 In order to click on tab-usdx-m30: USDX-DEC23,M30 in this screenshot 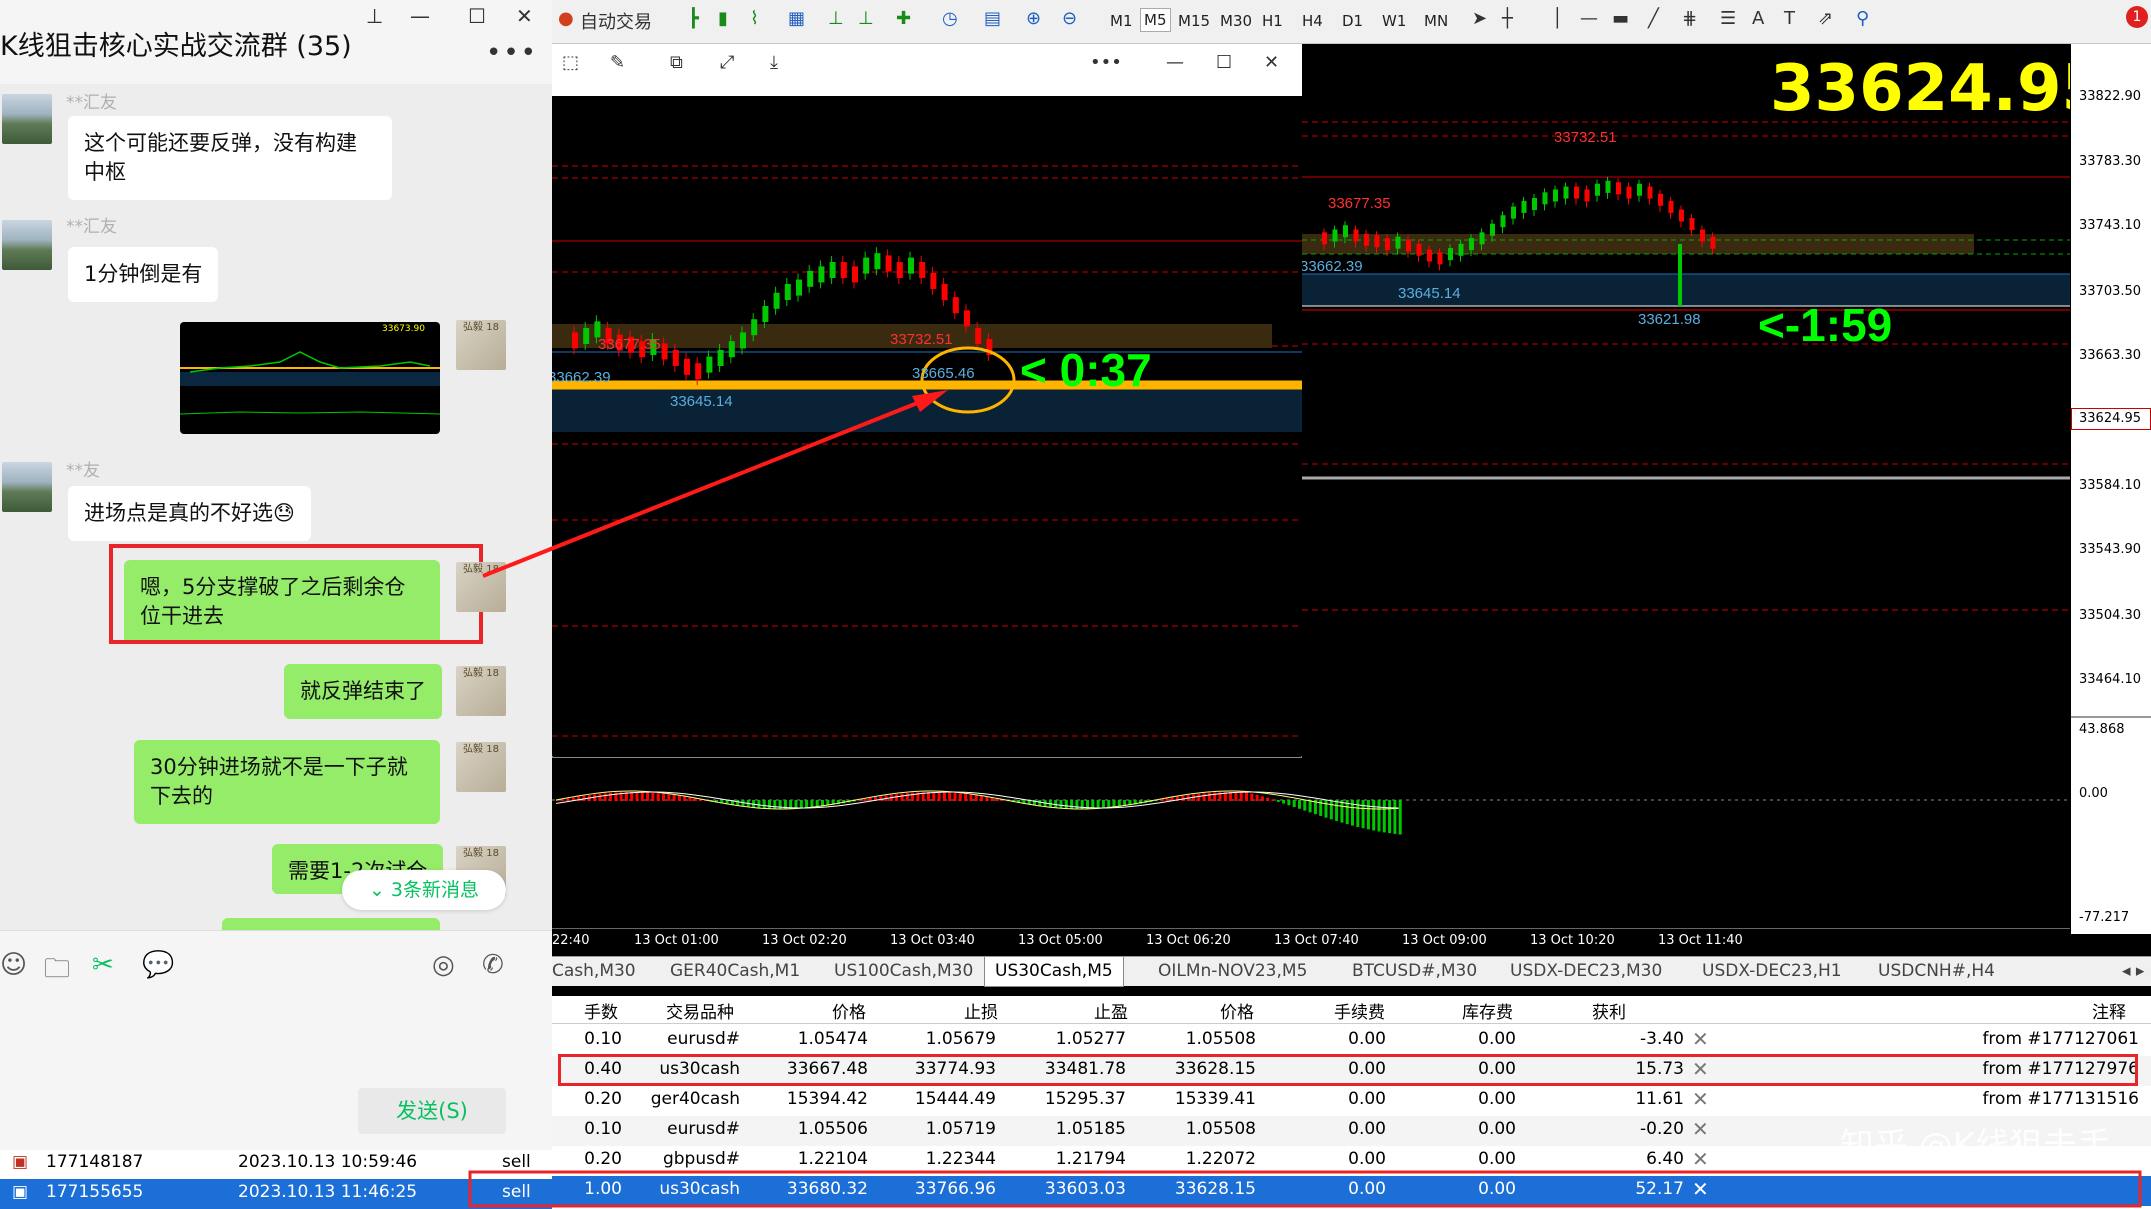, I will do `click(1586, 971)`.